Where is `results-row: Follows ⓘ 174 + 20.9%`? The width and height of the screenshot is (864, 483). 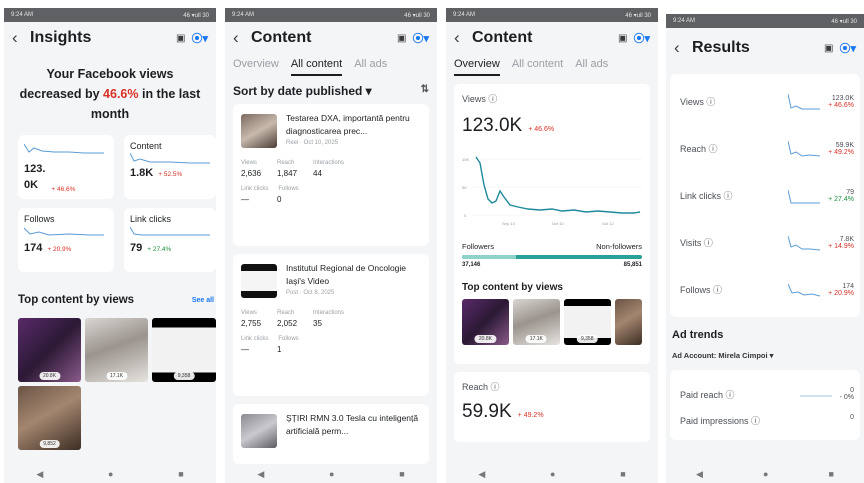
results-row: Follows ⓘ 174 + 20.9% is located at coordinates (765, 289).